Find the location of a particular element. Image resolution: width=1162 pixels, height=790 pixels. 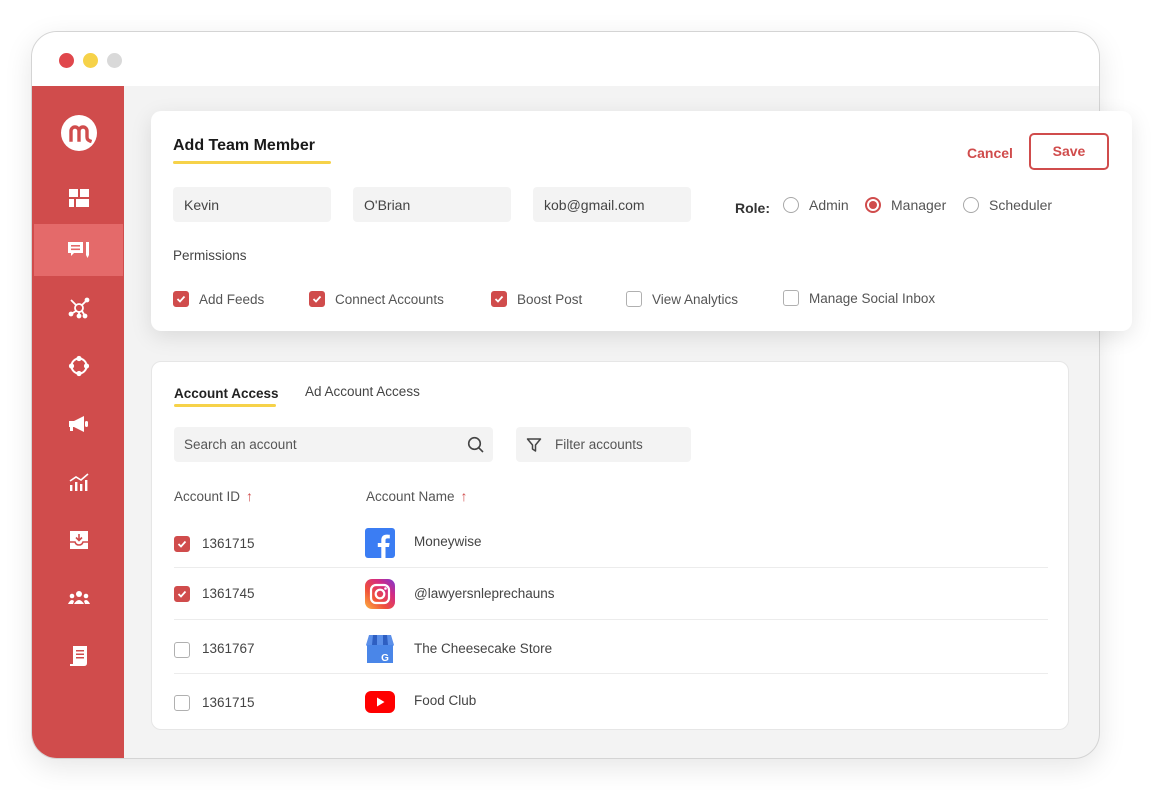

inbox-download-icon is located at coordinates (78, 540).